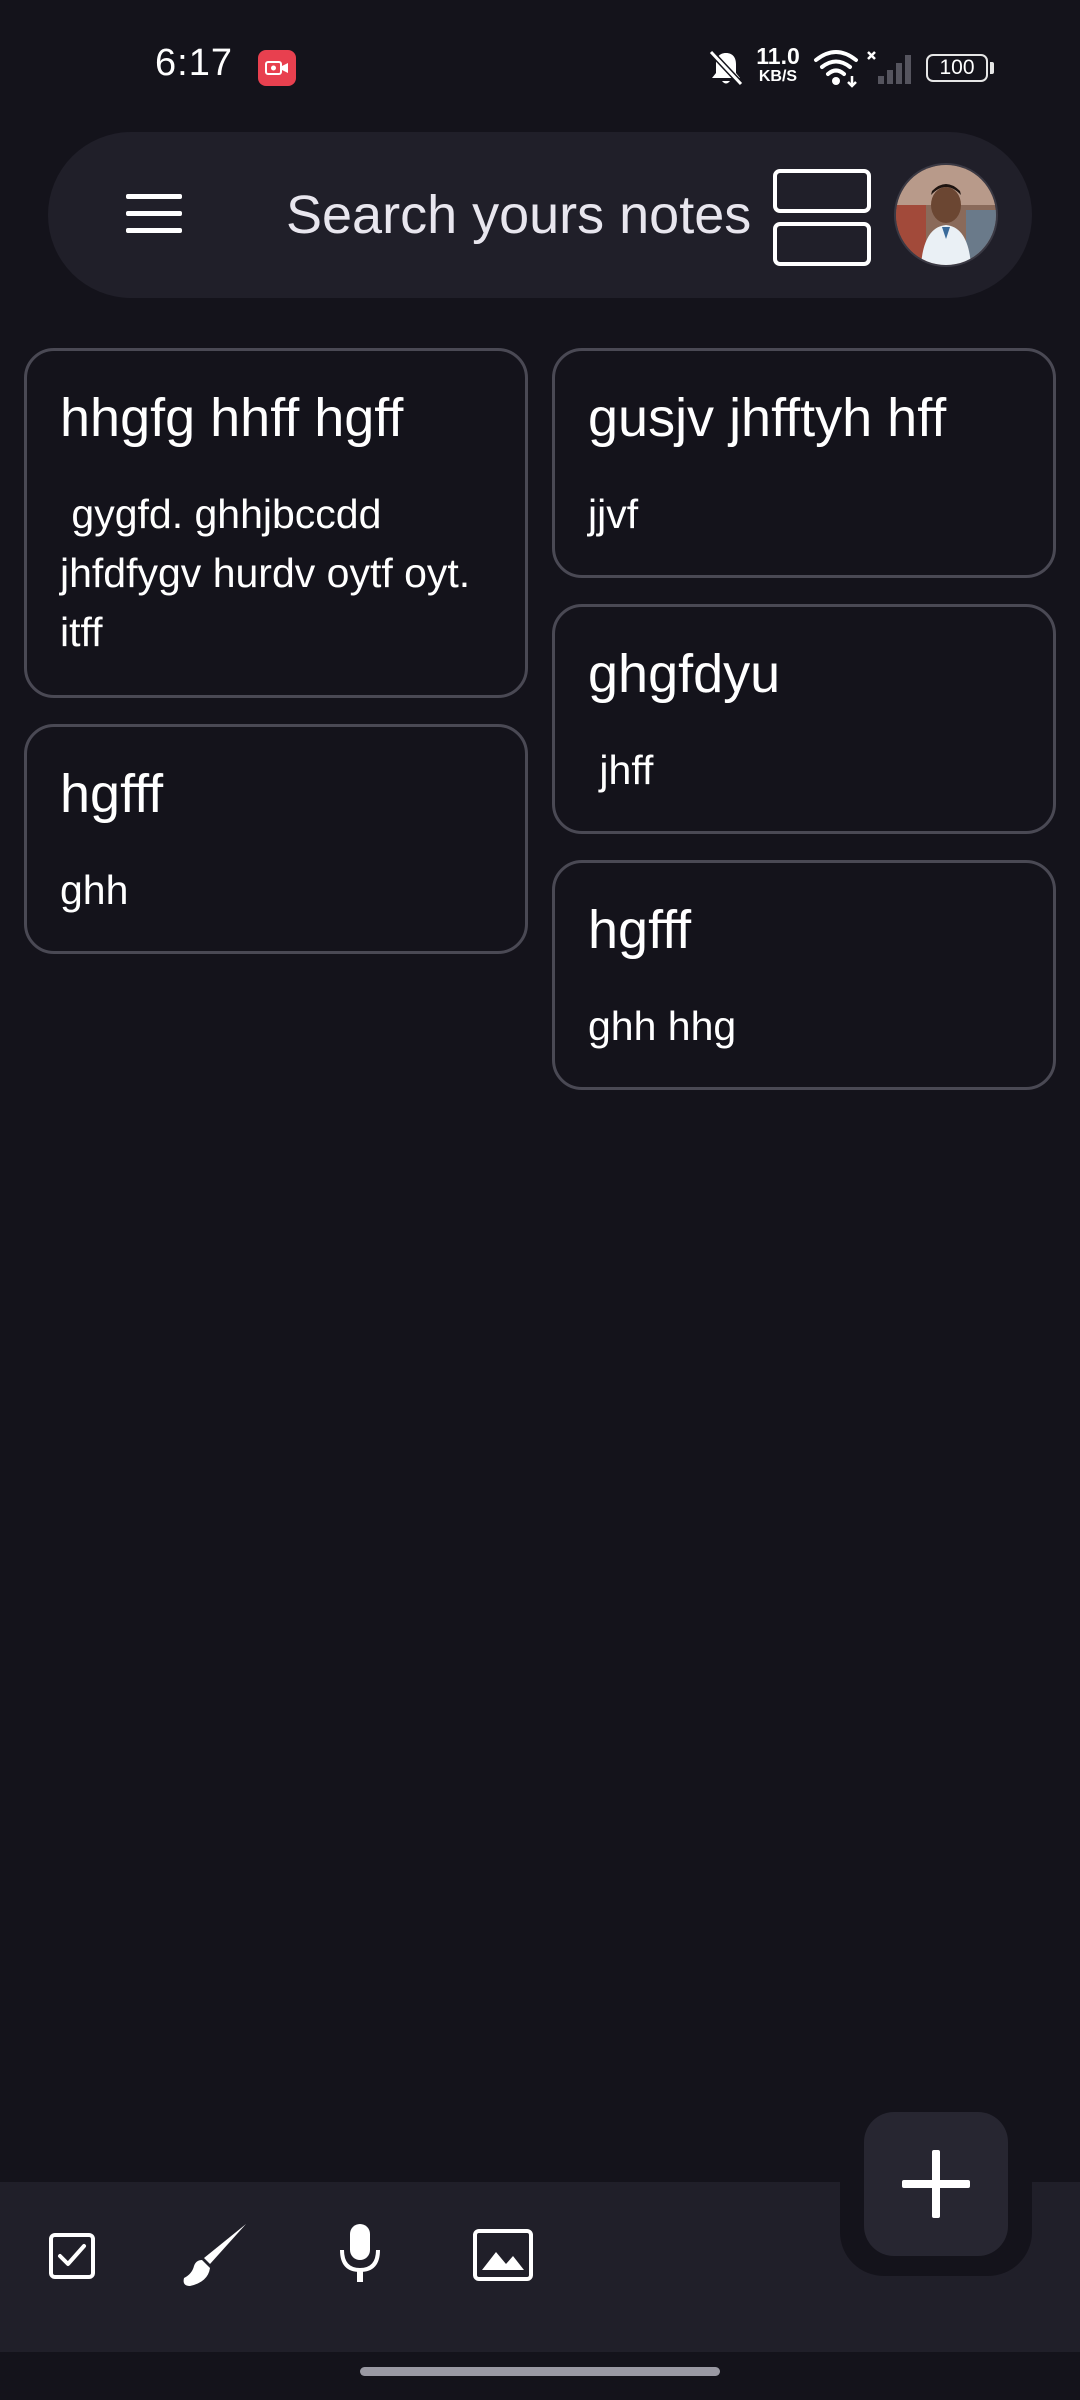  What do you see at coordinates (276, 839) in the screenshot?
I see `note-card: hgfff ghh` at bounding box center [276, 839].